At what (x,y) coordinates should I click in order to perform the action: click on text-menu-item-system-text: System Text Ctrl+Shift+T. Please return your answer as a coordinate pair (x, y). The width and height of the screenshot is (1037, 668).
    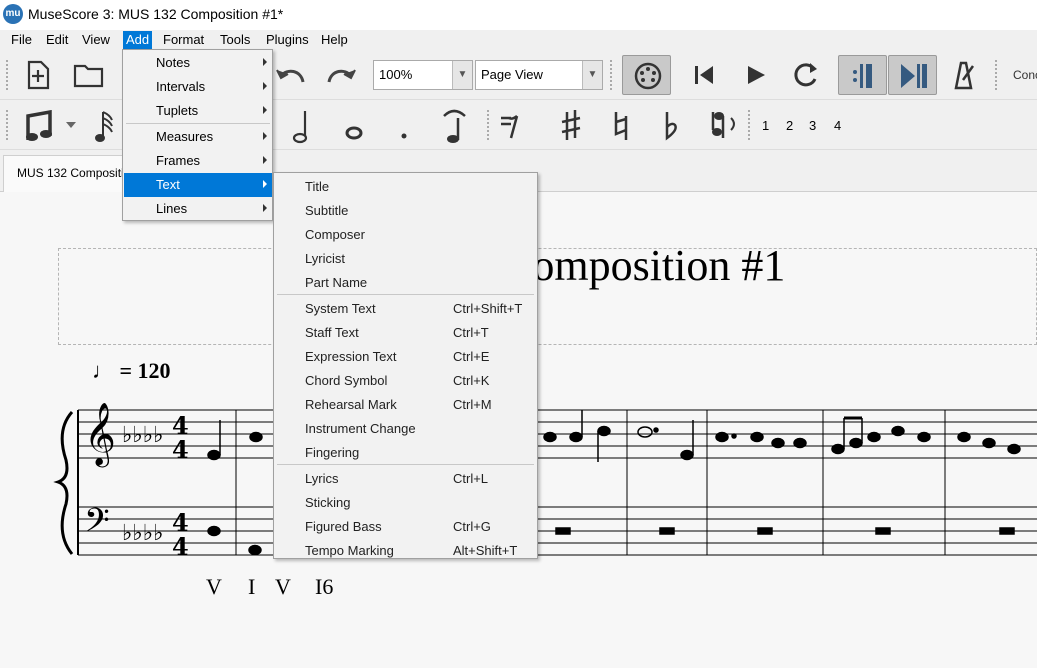
    Looking at the image, I should click on (406, 308).